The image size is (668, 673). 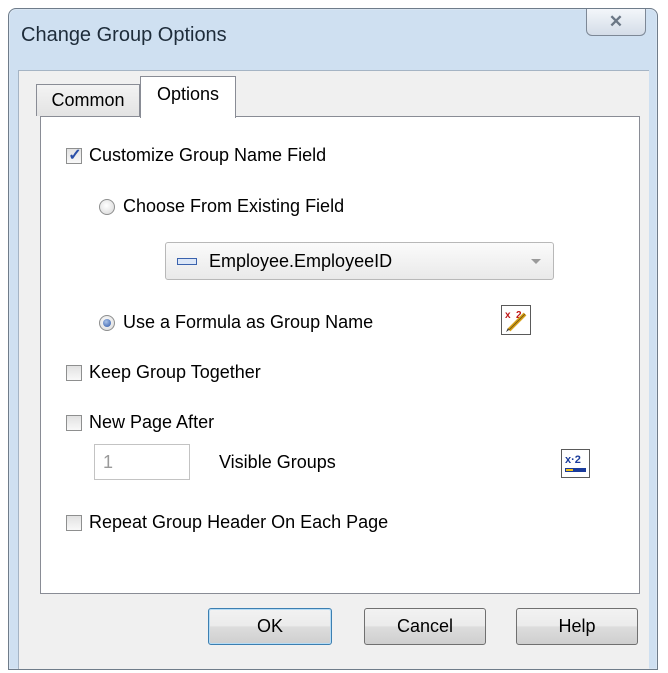 I want to click on keep-group-together-checkbox, so click(x=74, y=372).